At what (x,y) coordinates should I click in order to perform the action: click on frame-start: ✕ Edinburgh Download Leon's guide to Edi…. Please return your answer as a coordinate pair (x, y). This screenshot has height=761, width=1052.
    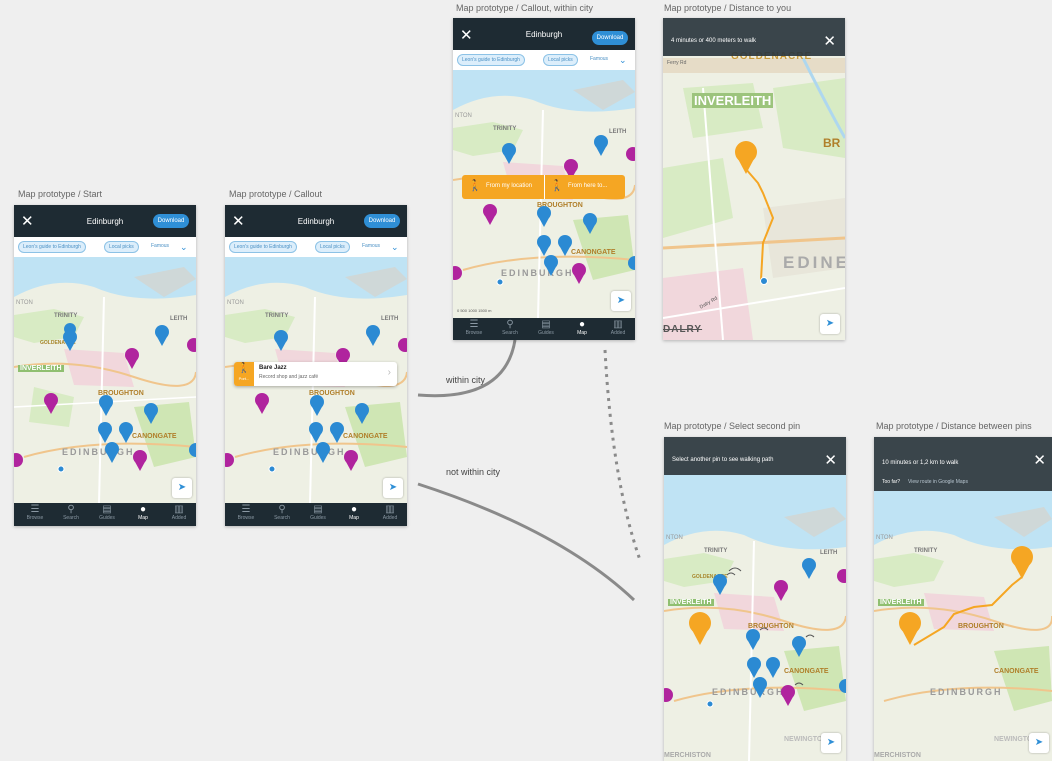
    Looking at the image, I should click on (105, 365).